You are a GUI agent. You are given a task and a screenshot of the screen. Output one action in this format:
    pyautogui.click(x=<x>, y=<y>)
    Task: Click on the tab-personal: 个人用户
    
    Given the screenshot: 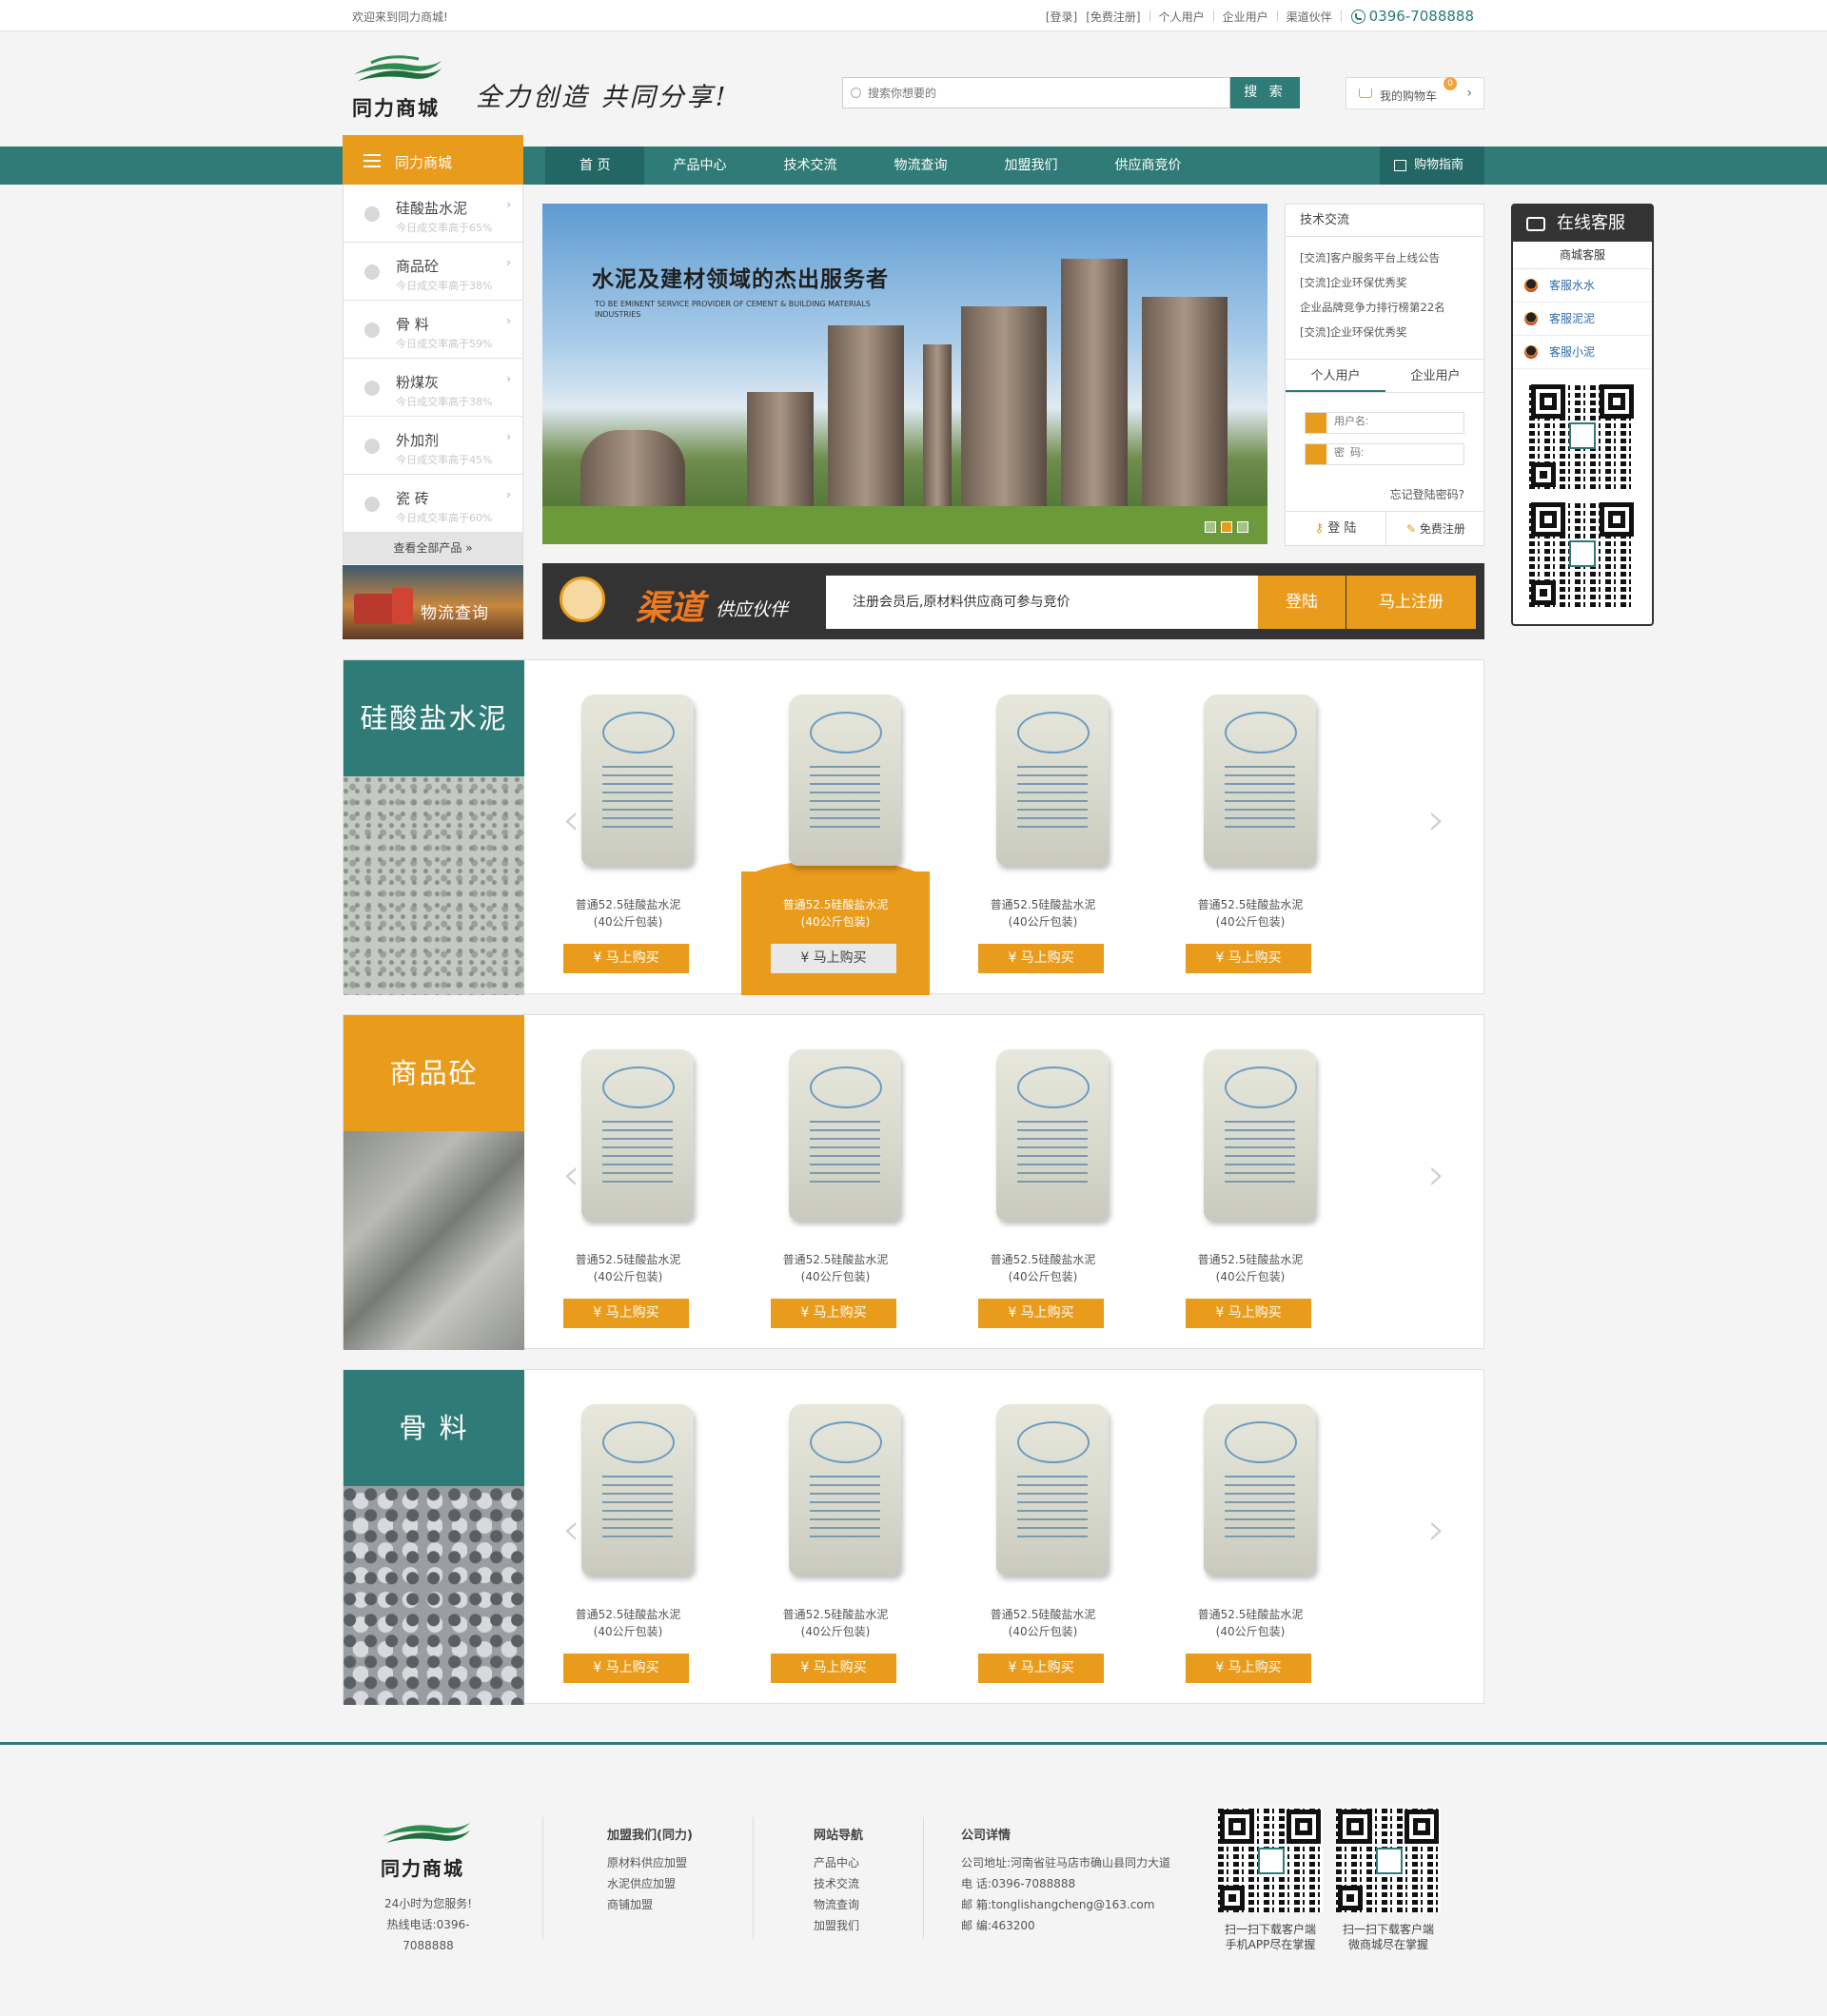 What is the action you would take?
    pyautogui.click(x=1335, y=376)
    